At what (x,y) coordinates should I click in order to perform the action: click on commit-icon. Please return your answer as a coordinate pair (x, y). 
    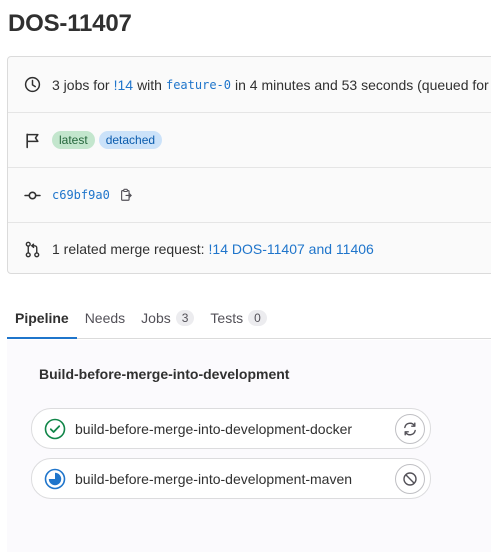
    Looking at the image, I should click on (32, 195).